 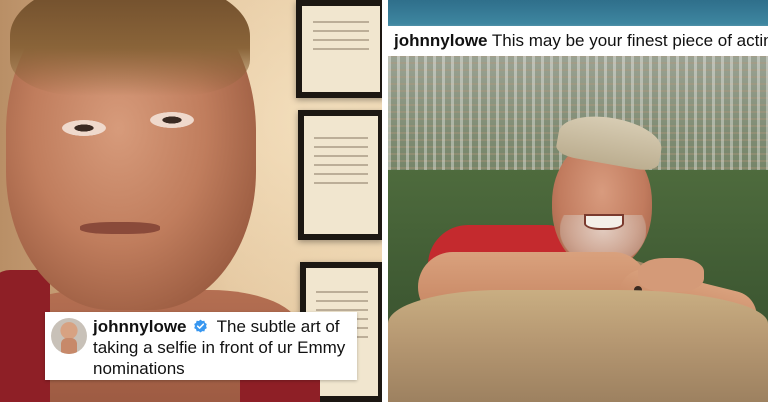 What do you see at coordinates (604, 222) in the screenshot?
I see `smile` at bounding box center [604, 222].